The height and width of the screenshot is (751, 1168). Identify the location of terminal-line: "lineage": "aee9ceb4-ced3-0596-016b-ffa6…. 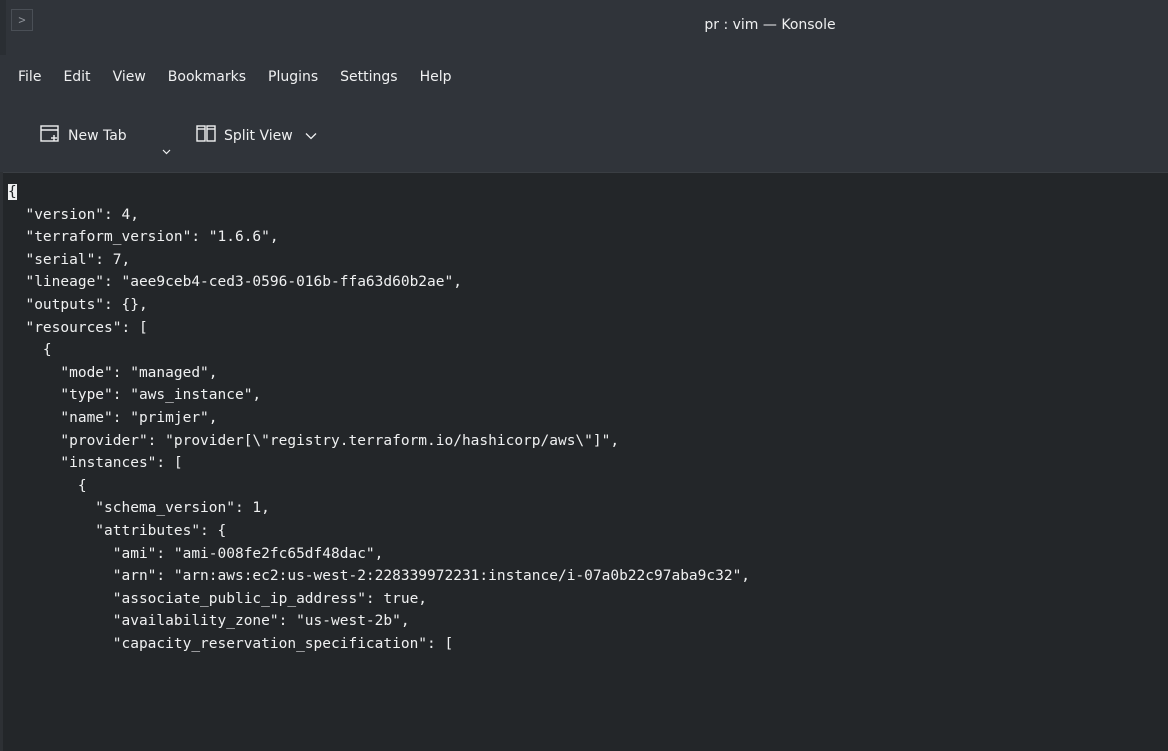
(235, 282).